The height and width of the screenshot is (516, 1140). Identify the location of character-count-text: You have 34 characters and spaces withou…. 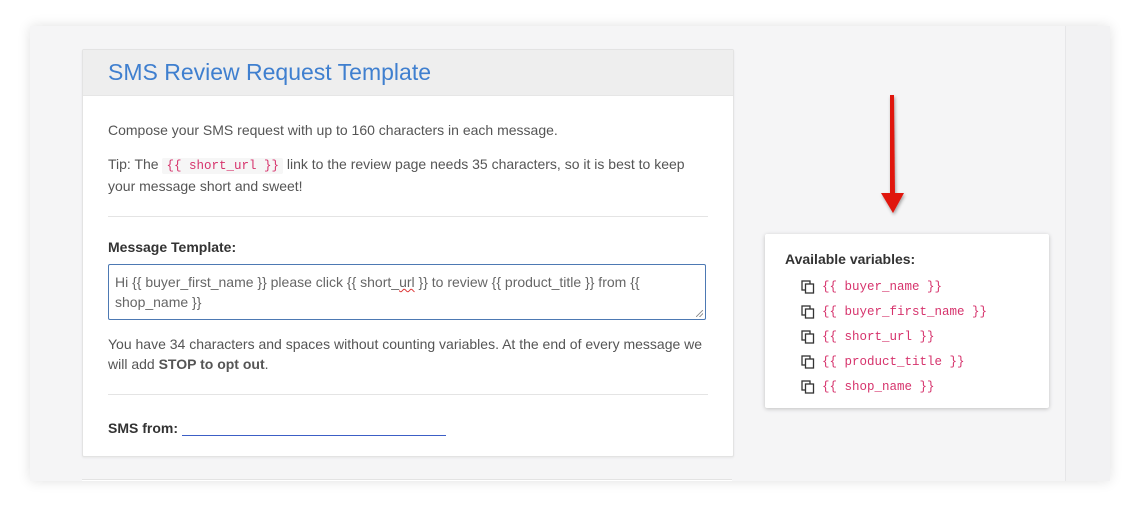
(408, 347).